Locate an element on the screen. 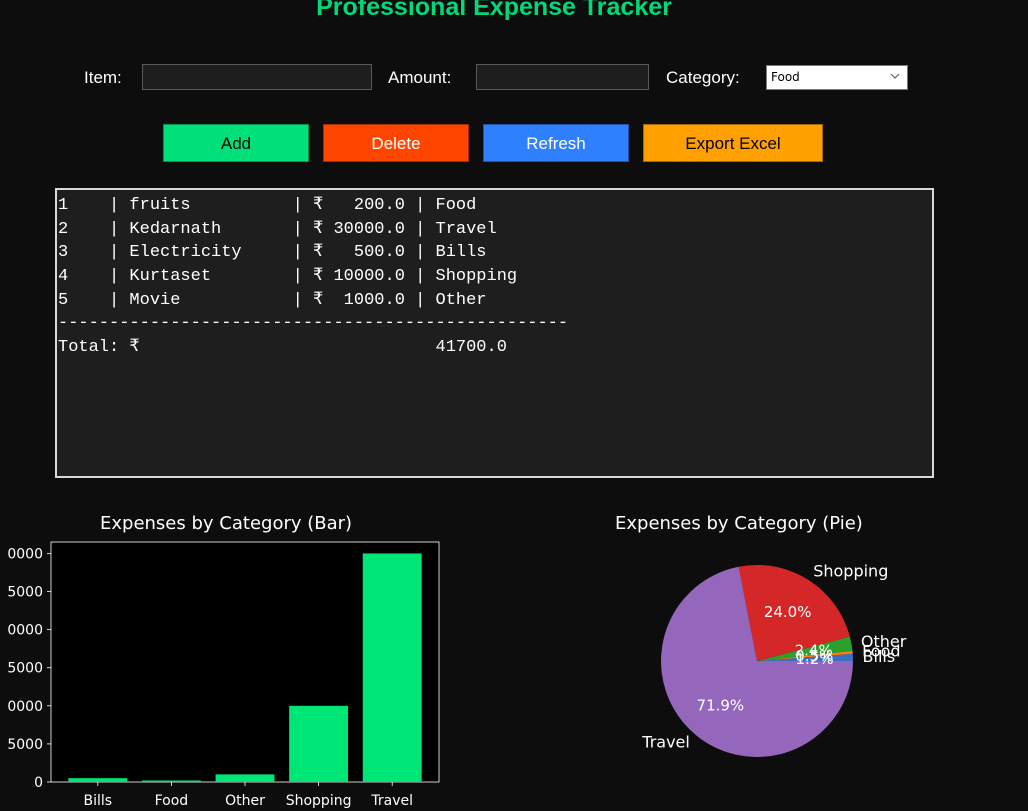 The width and height of the screenshot is (1028, 811). pie-chart-title: Expenses by Category (Pie) is located at coordinates (739, 523).